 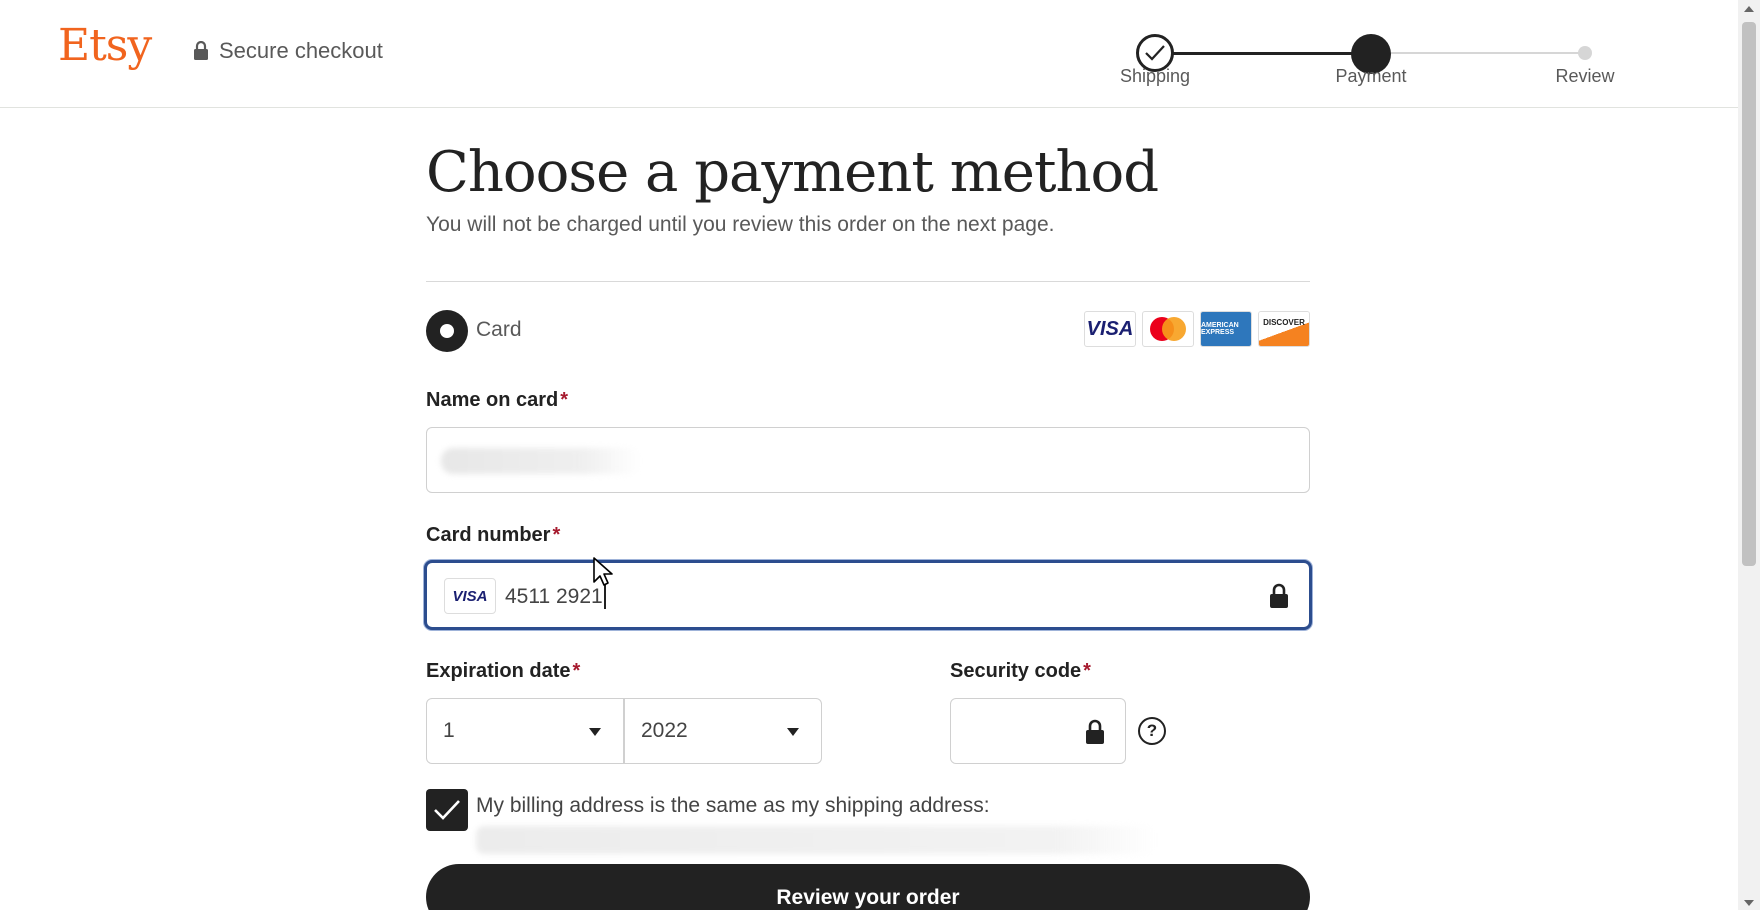 What do you see at coordinates (493, 535) in the screenshot?
I see `card-number-label: Card number *` at bounding box center [493, 535].